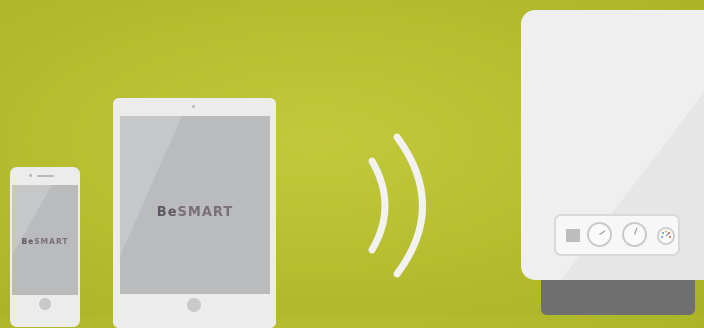 This screenshot has height=328, width=704. What do you see at coordinates (573, 235) in the screenshot?
I see `display-square` at bounding box center [573, 235].